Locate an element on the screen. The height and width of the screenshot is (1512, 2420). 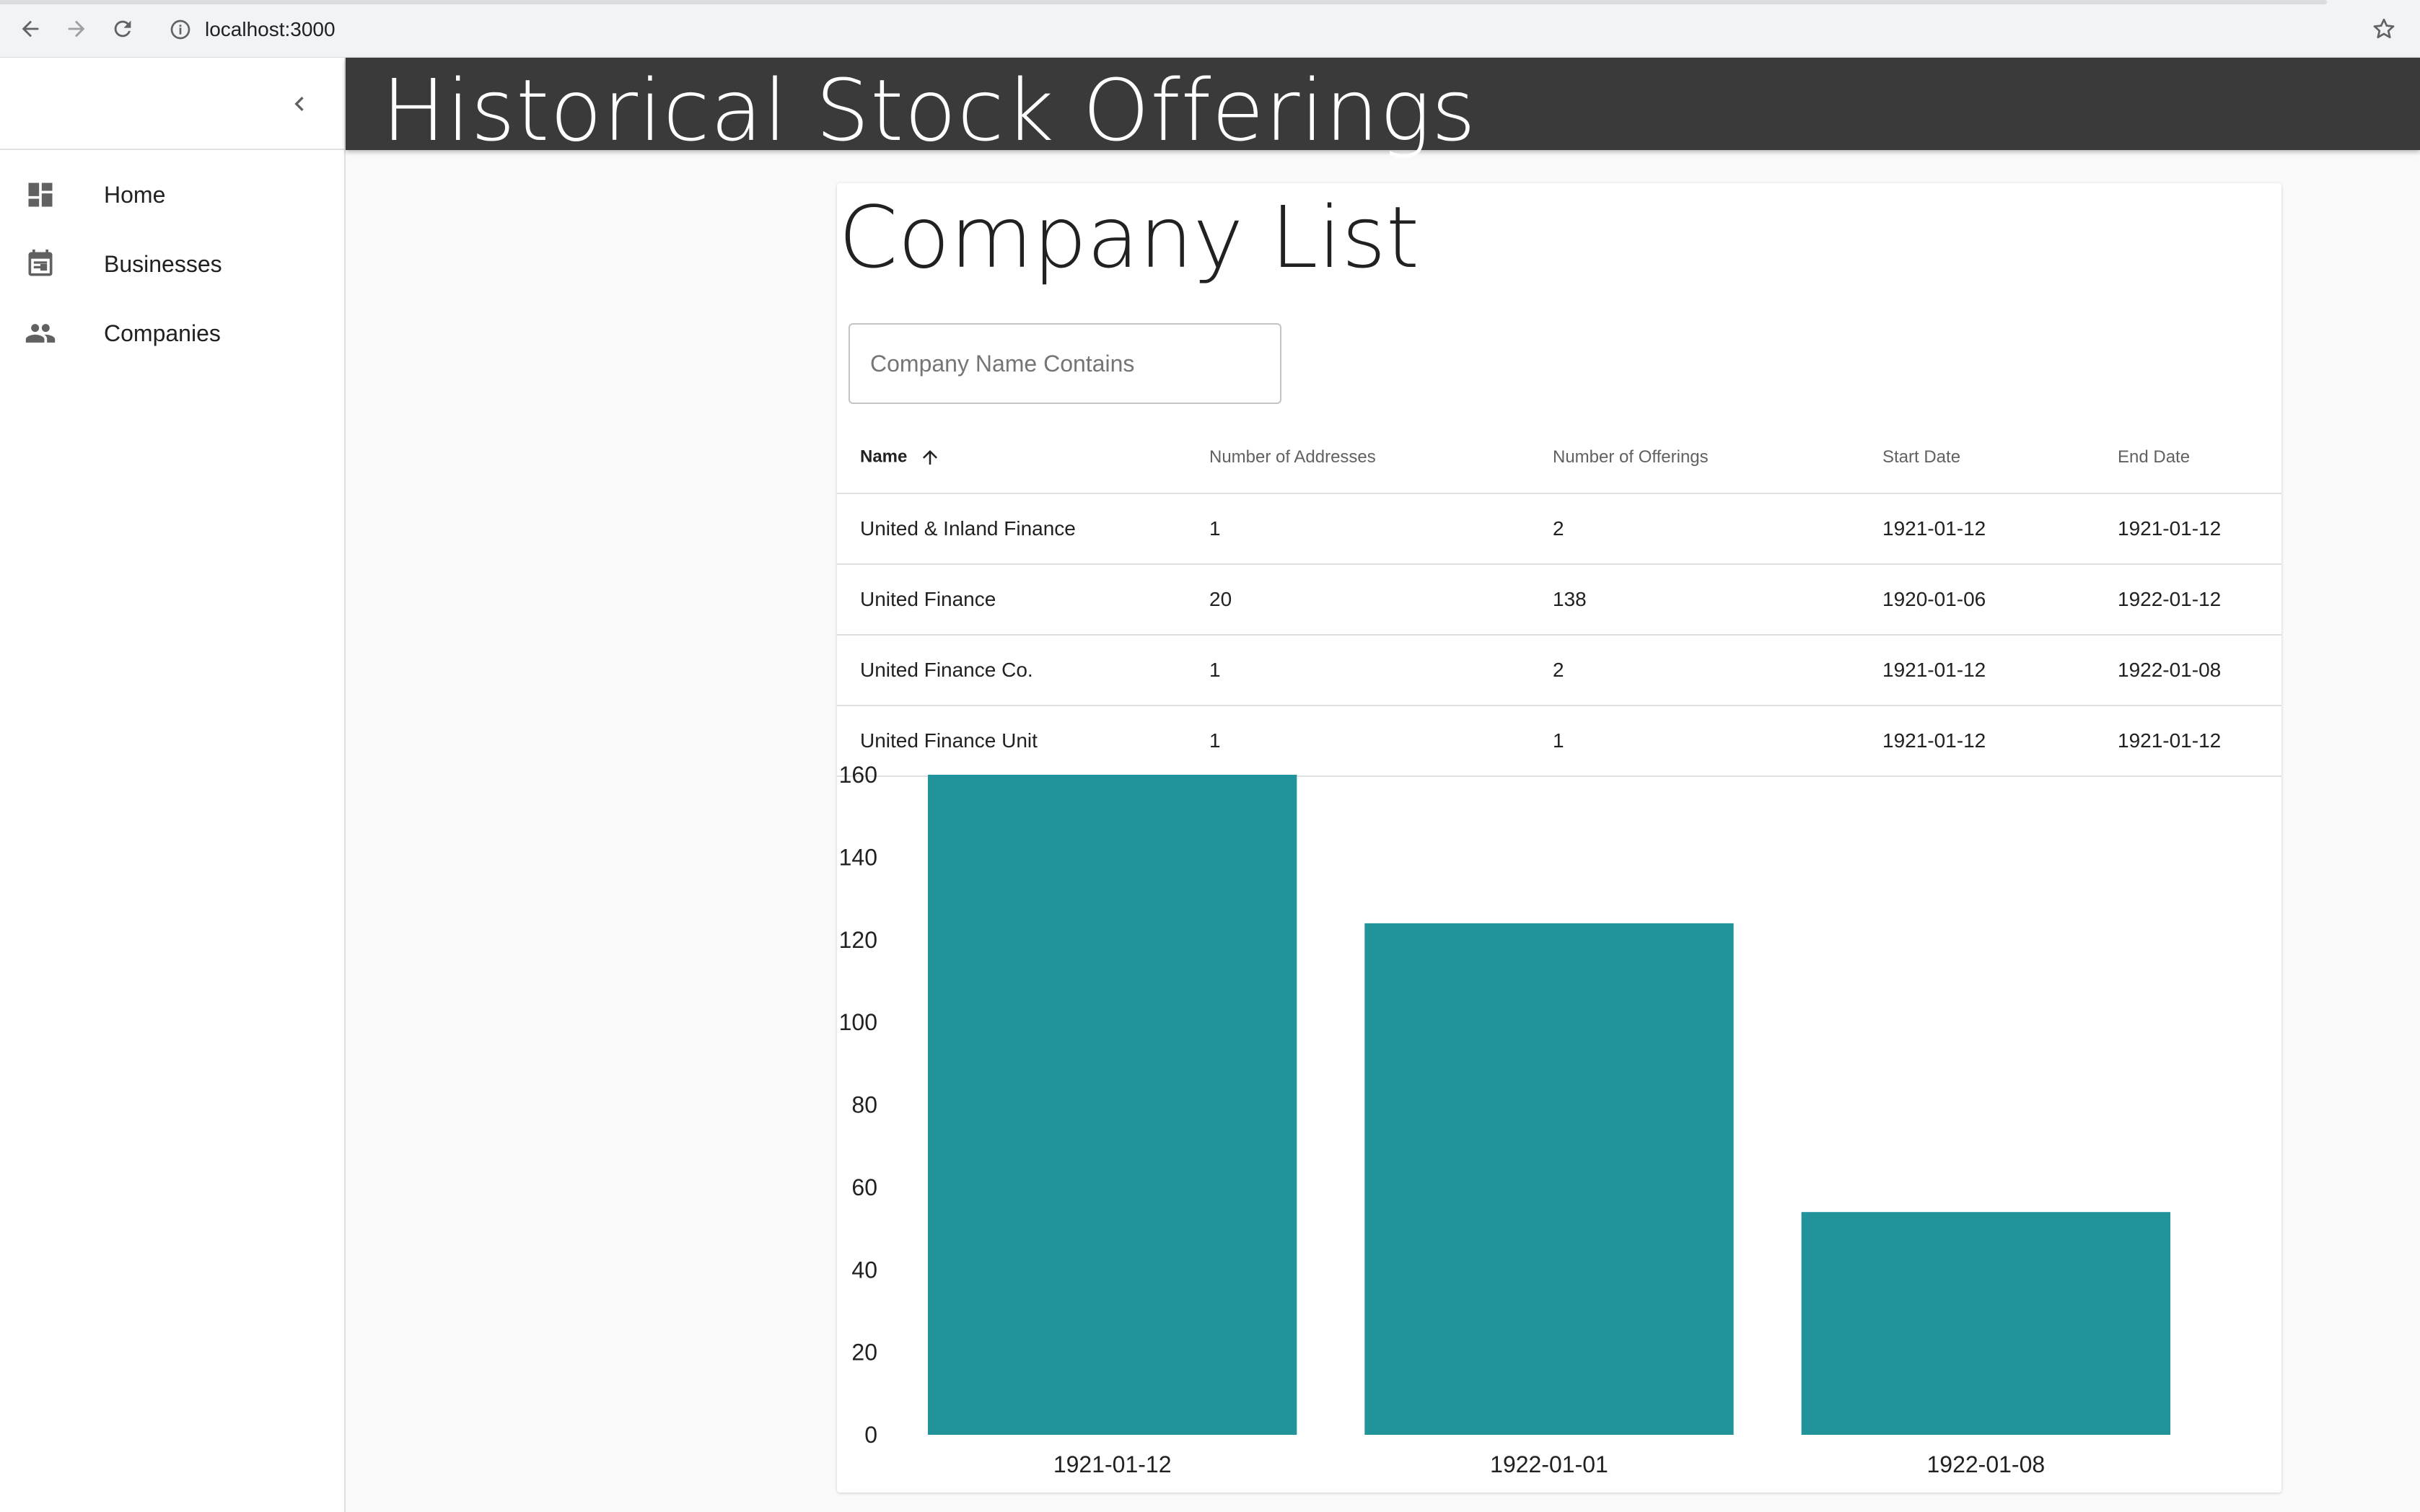
page-title: Company List is located at coordinates (1129, 238).